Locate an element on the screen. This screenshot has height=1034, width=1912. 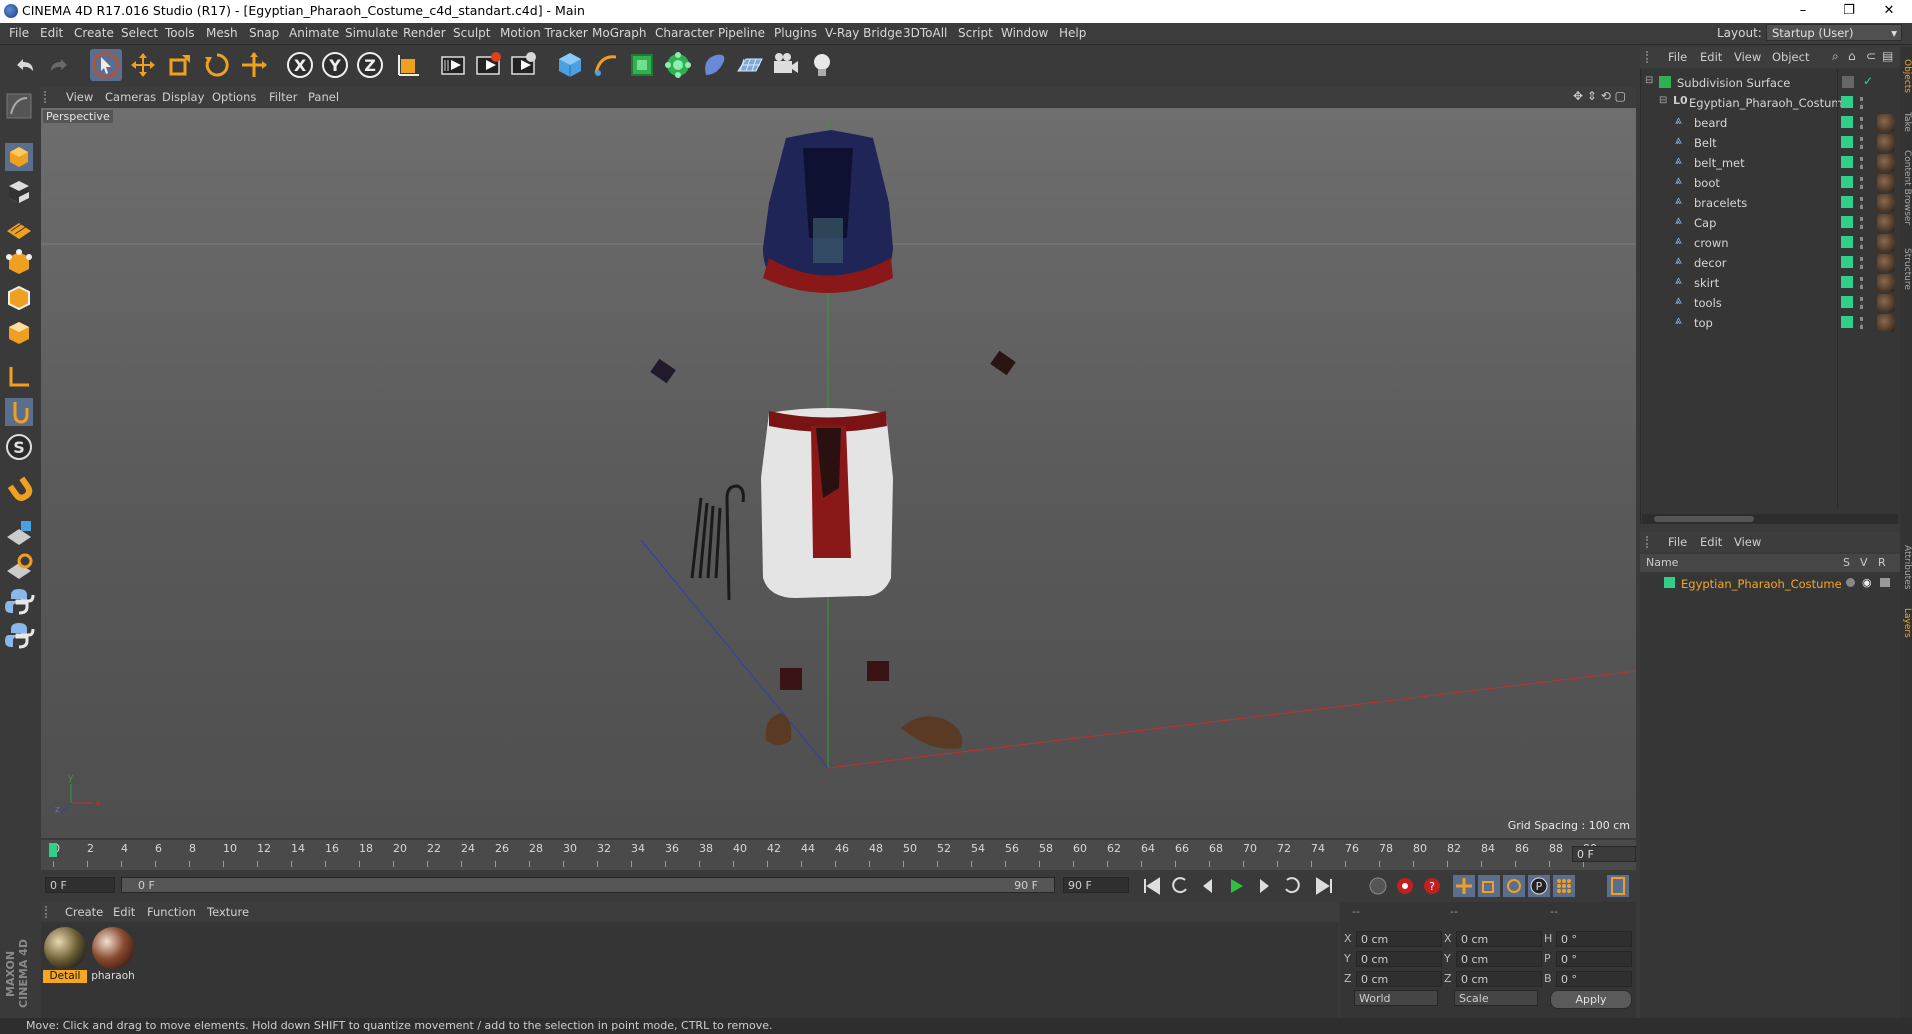
object-manager-scrollbar is located at coordinates (1770, 519).